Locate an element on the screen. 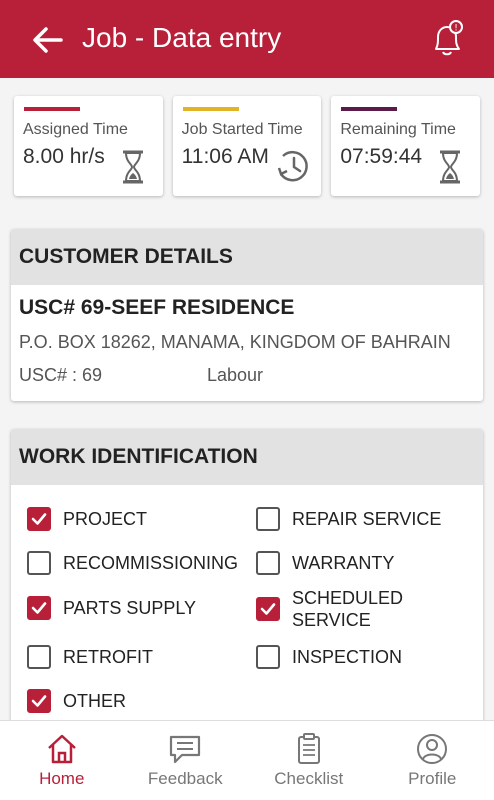  card-label: Remaining Time is located at coordinates (398, 129).